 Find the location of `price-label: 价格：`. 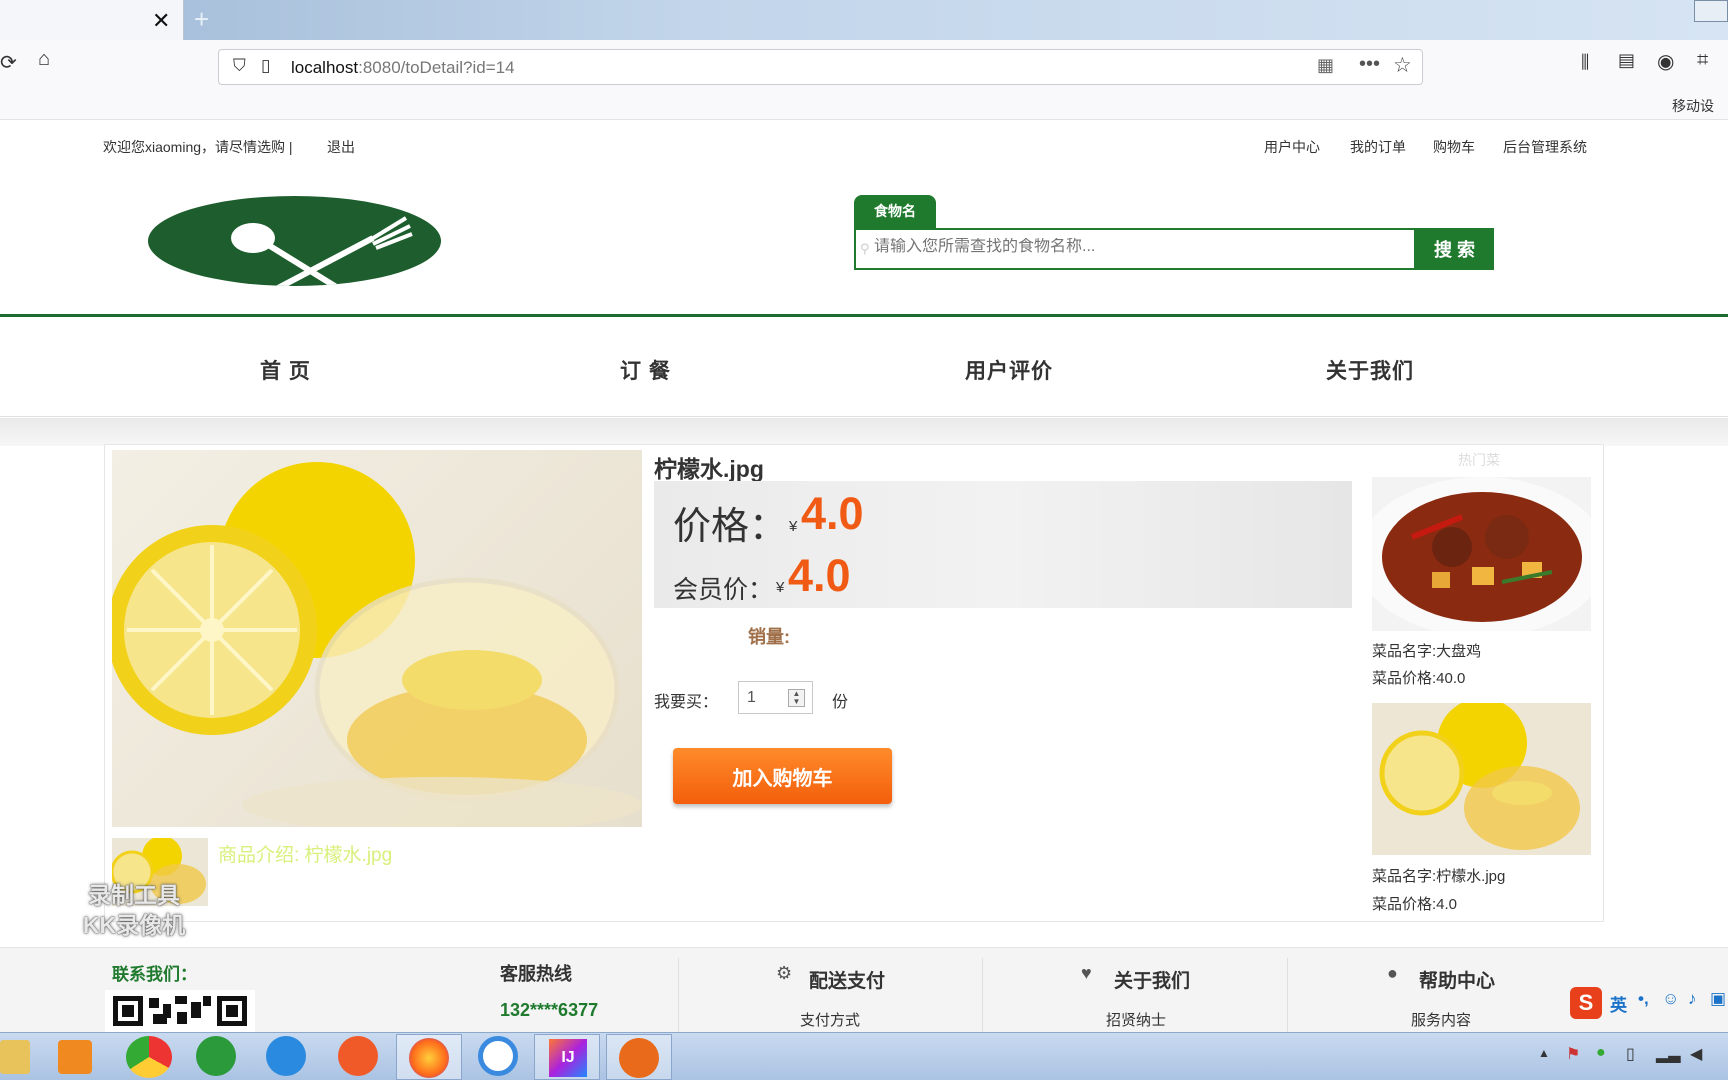

price-label: 价格： is located at coordinates (730, 527).